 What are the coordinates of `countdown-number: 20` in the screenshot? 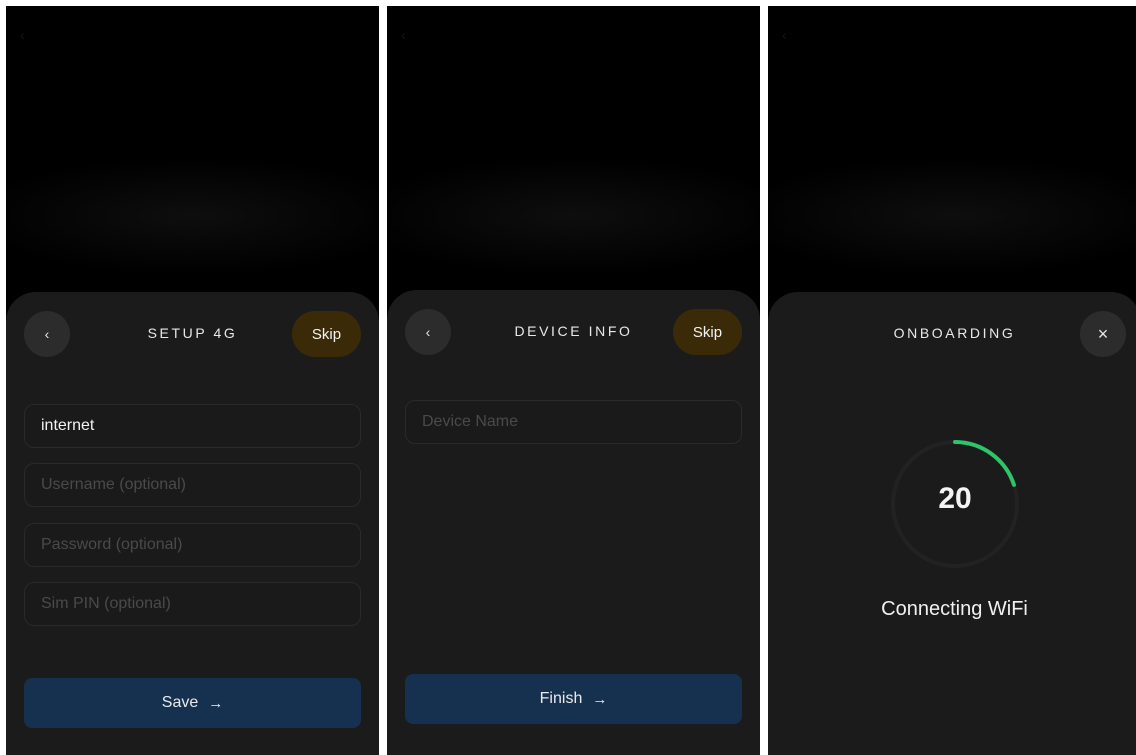 It's located at (955, 498).